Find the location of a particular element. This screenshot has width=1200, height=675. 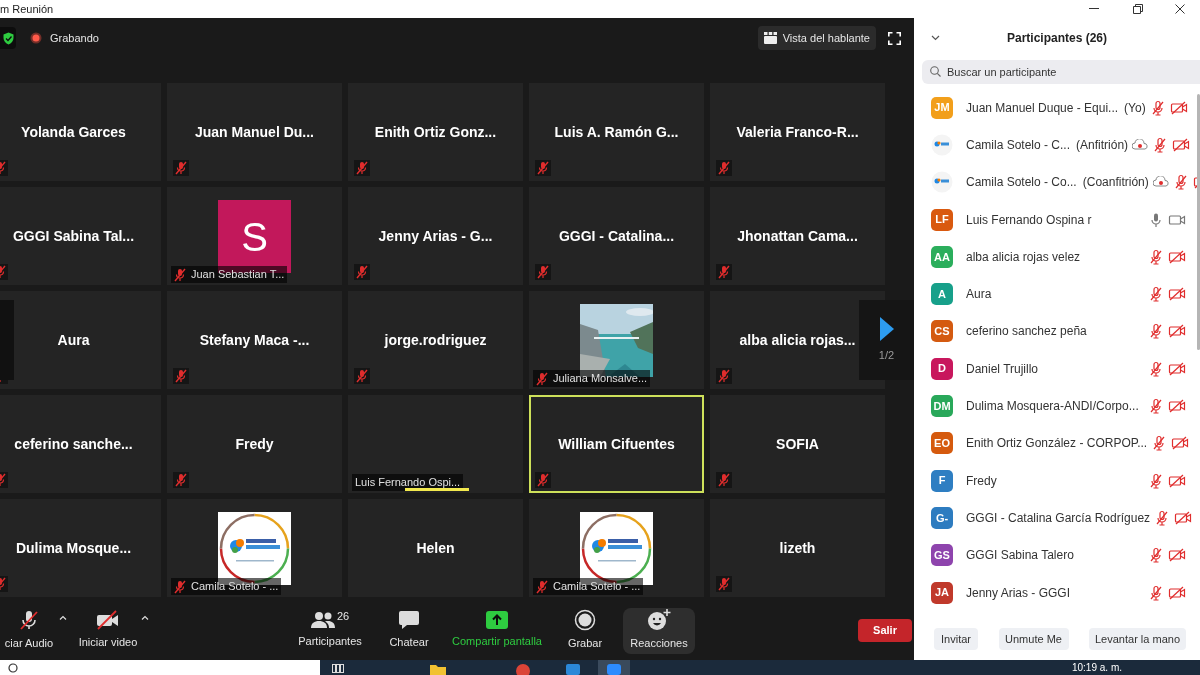

taskbar-search-field is located at coordinates (160, 667).